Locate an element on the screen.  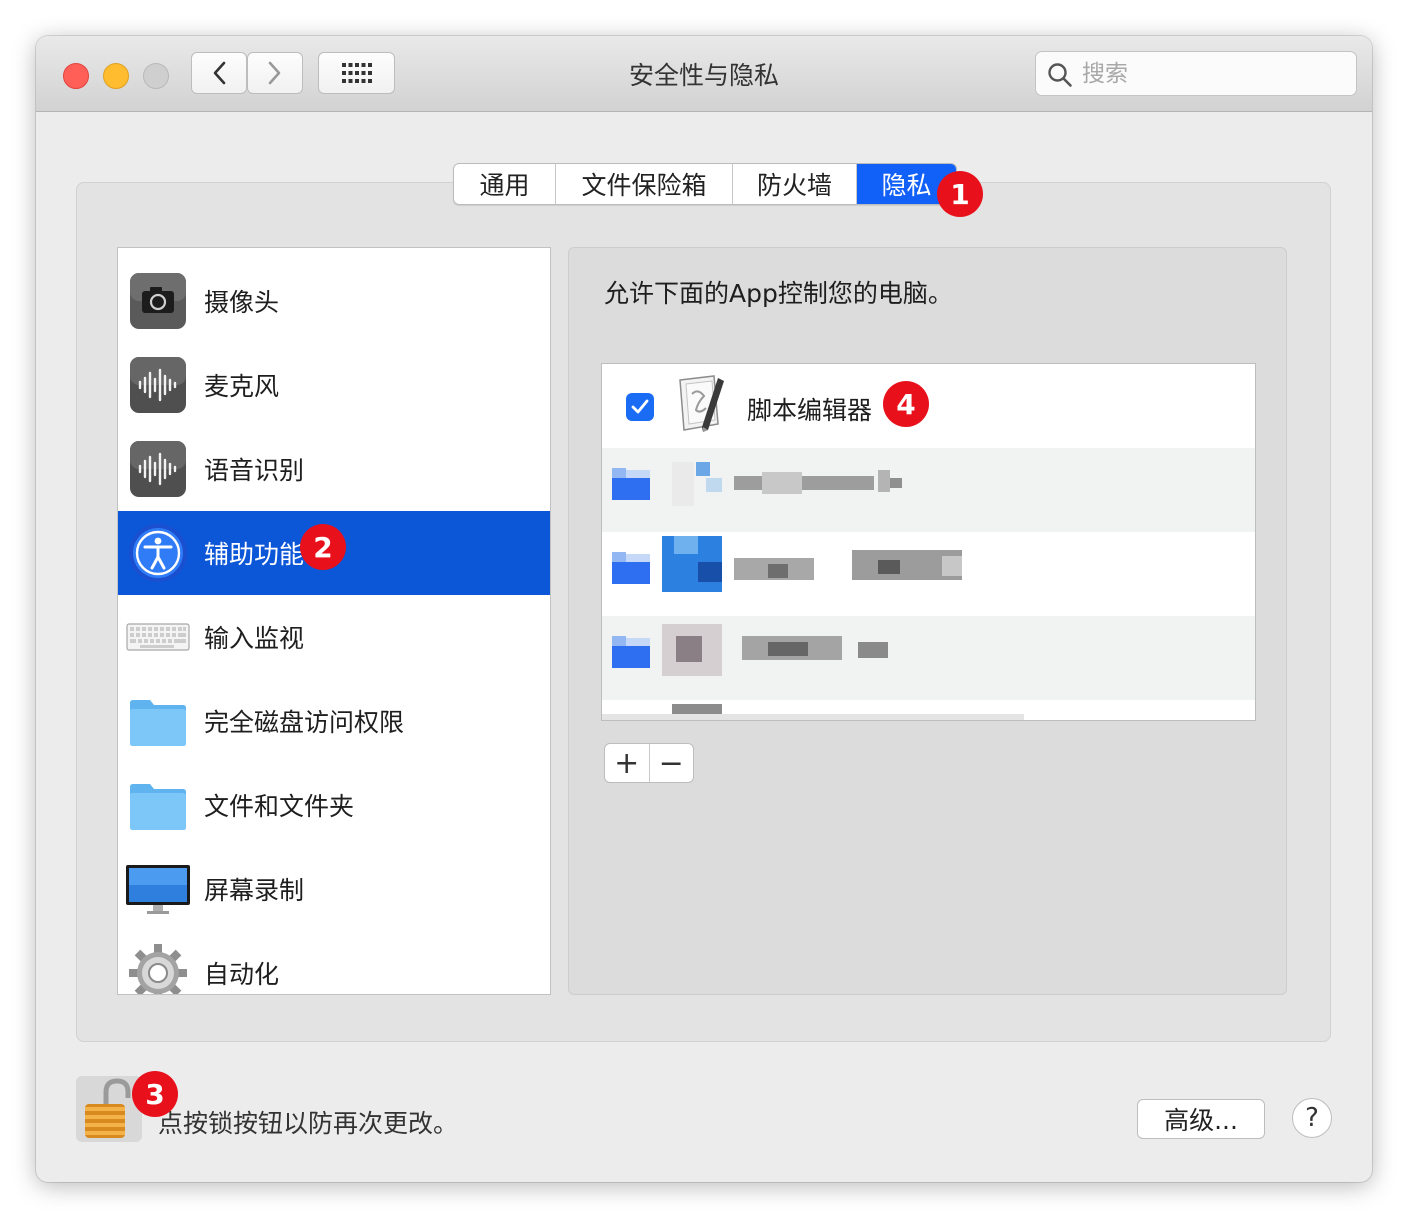
sidebar-item-label: 摄像头 is located at coordinates (242, 302).